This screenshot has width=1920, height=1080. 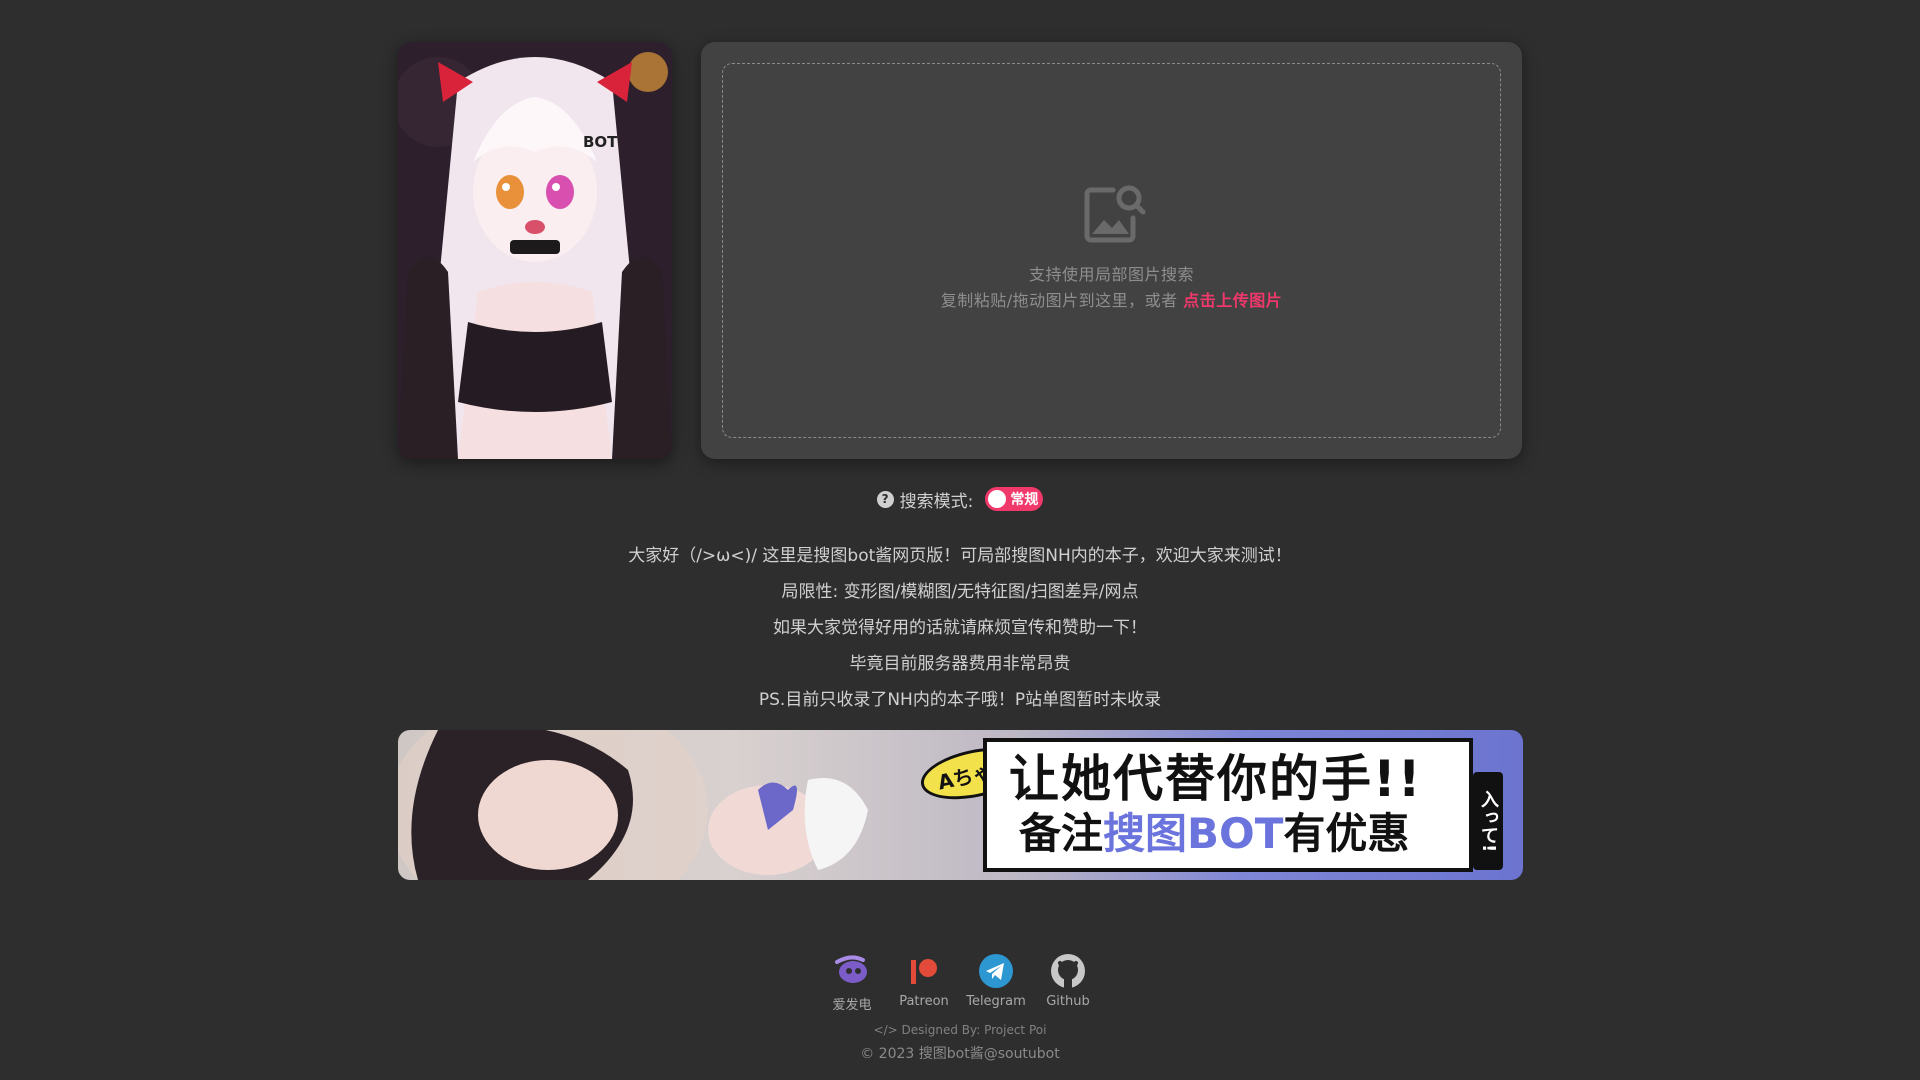 I want to click on social-label: Patreon, so click(x=924, y=1001).